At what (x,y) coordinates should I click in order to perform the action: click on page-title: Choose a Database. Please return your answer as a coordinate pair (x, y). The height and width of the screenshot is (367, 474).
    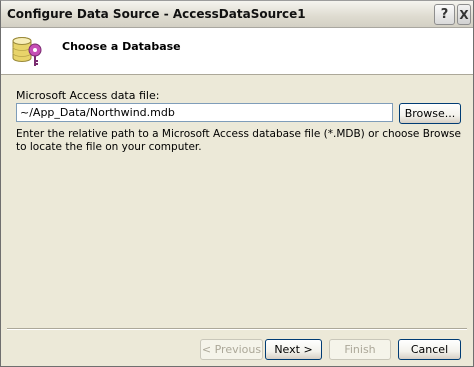
    Looking at the image, I should click on (121, 46).